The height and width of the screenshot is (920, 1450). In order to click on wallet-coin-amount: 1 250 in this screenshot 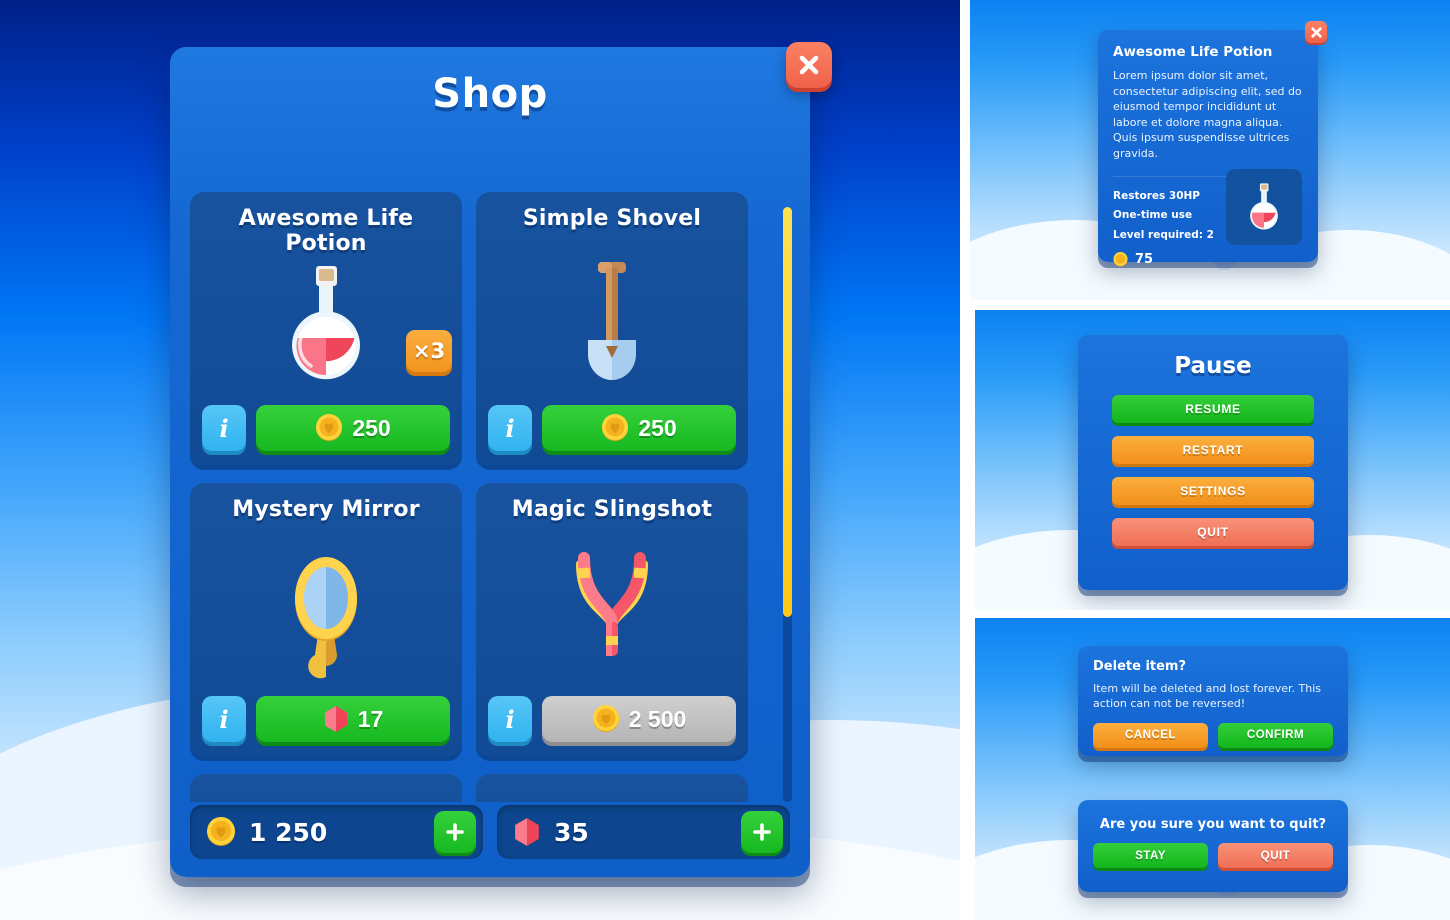, I will do `click(288, 832)`.